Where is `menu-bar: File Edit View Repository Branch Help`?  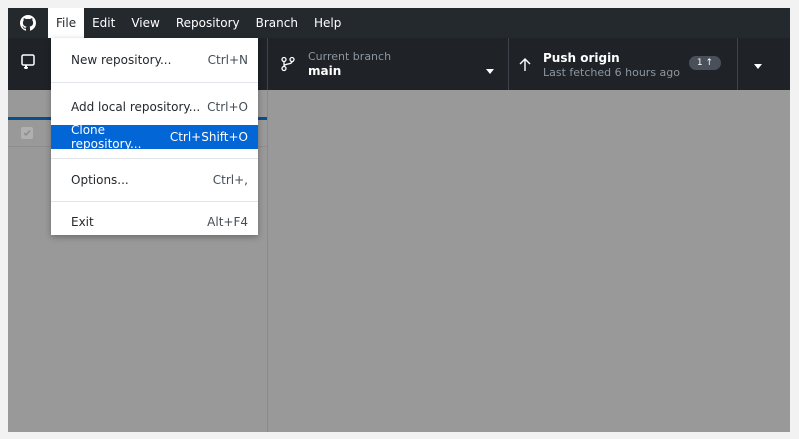
menu-bar: File Edit View Repository Branch Help is located at coordinates (399, 23).